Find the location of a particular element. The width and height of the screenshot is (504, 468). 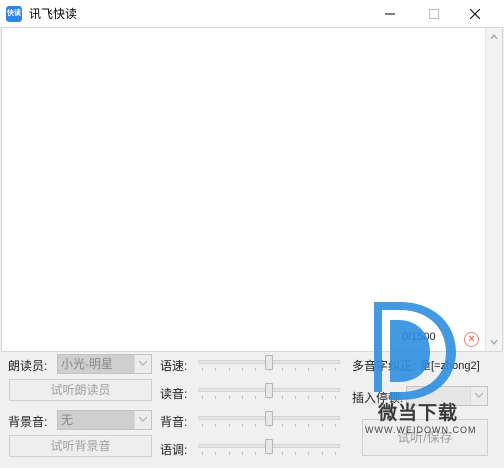

bg-volume-label: 背音: is located at coordinates (174, 422).